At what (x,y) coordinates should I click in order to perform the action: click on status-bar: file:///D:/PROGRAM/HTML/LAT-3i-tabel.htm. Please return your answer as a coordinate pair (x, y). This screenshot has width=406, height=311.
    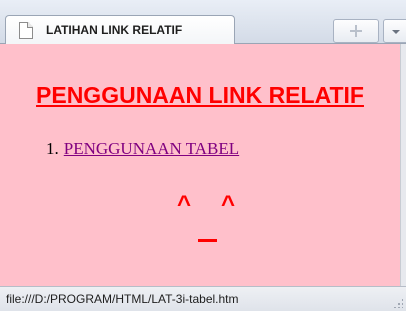
    Looking at the image, I should click on (203, 298).